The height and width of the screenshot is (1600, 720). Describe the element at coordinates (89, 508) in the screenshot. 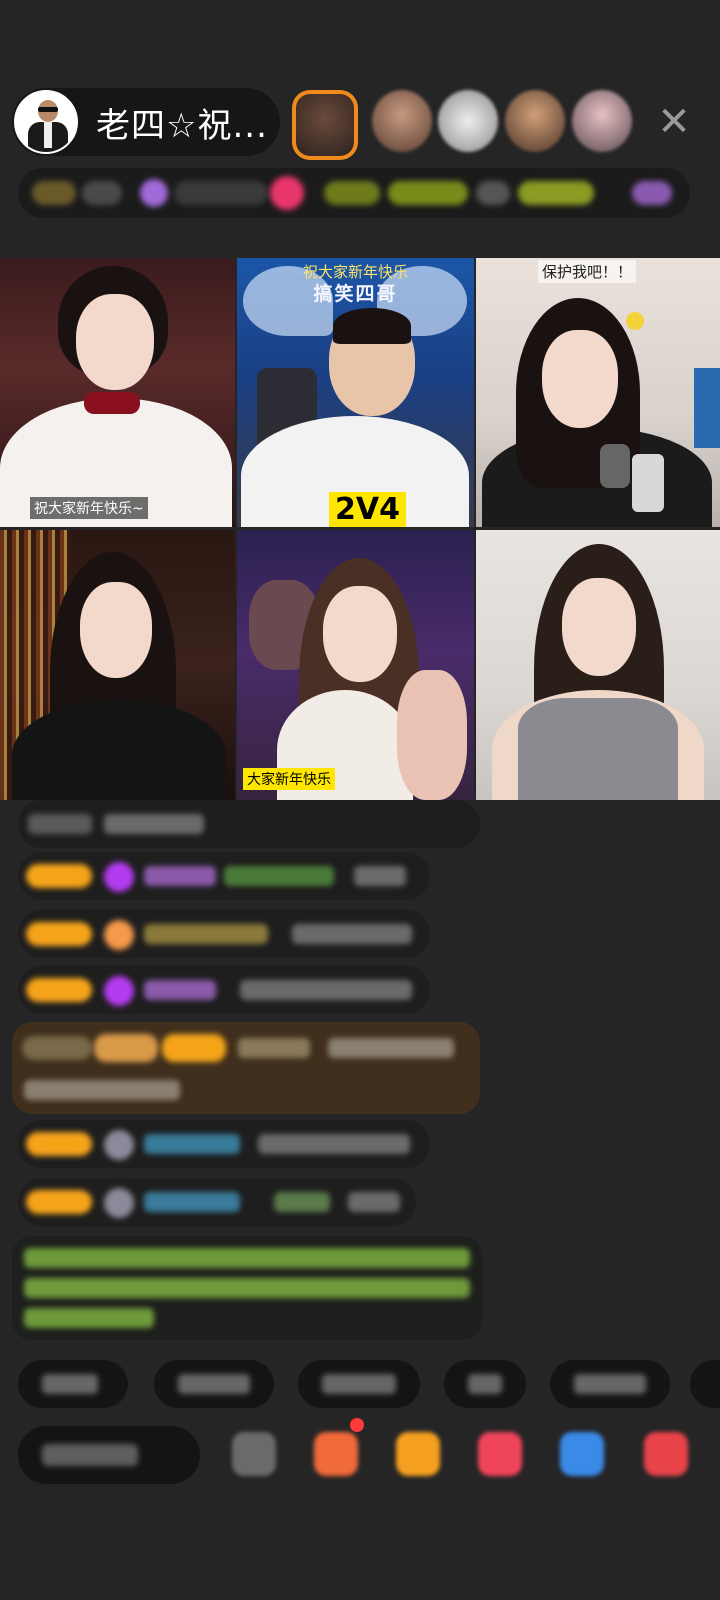

I see `tile-caption: 祝大家新年快乐~` at that location.